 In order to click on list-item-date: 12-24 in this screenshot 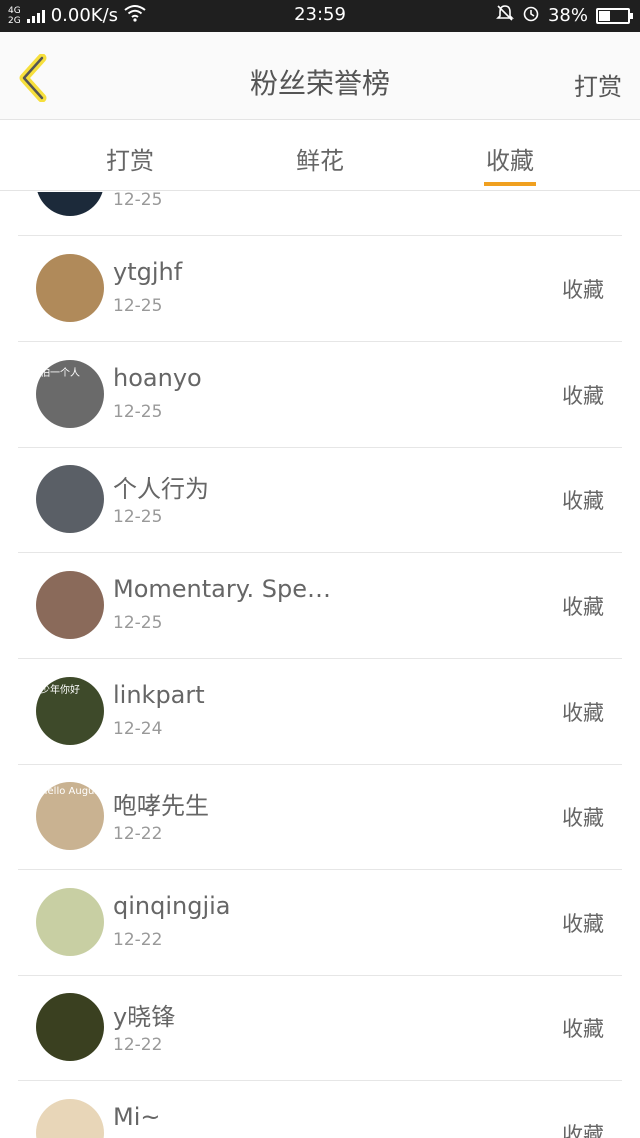, I will do `click(138, 729)`.